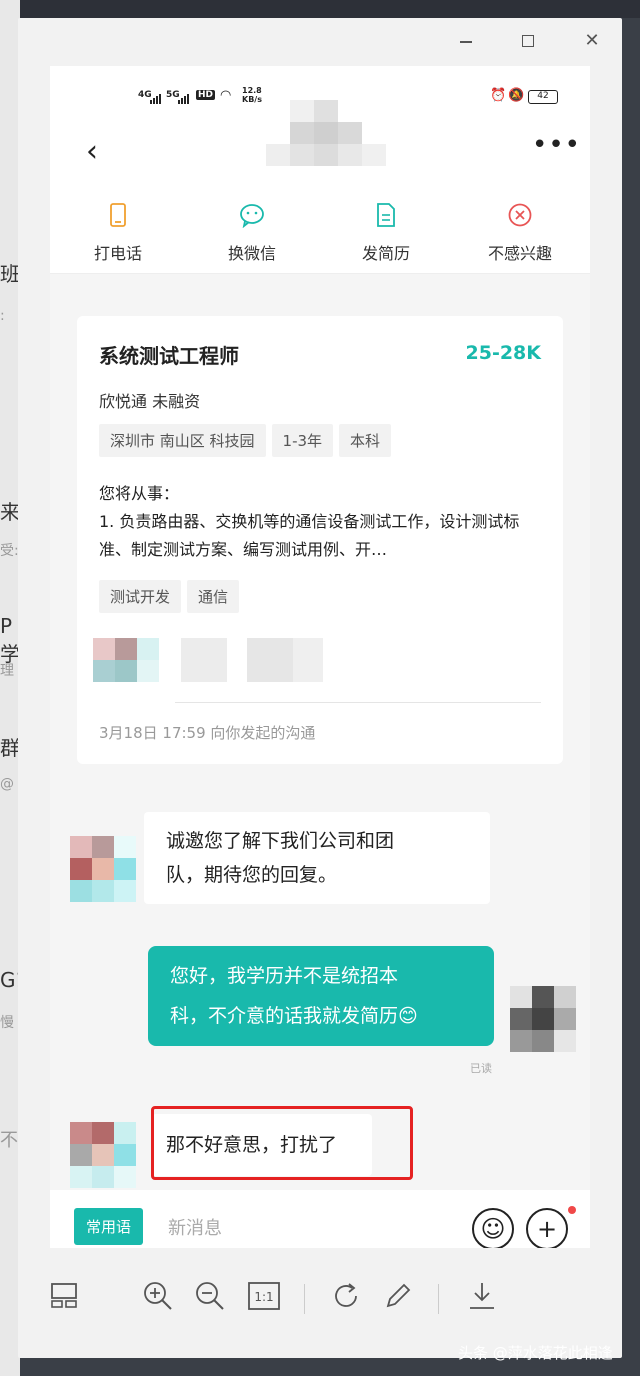 The image size is (640, 1376). Describe the element at coordinates (7, 1023) in the screenshot. I see `bg-text: 慢` at that location.